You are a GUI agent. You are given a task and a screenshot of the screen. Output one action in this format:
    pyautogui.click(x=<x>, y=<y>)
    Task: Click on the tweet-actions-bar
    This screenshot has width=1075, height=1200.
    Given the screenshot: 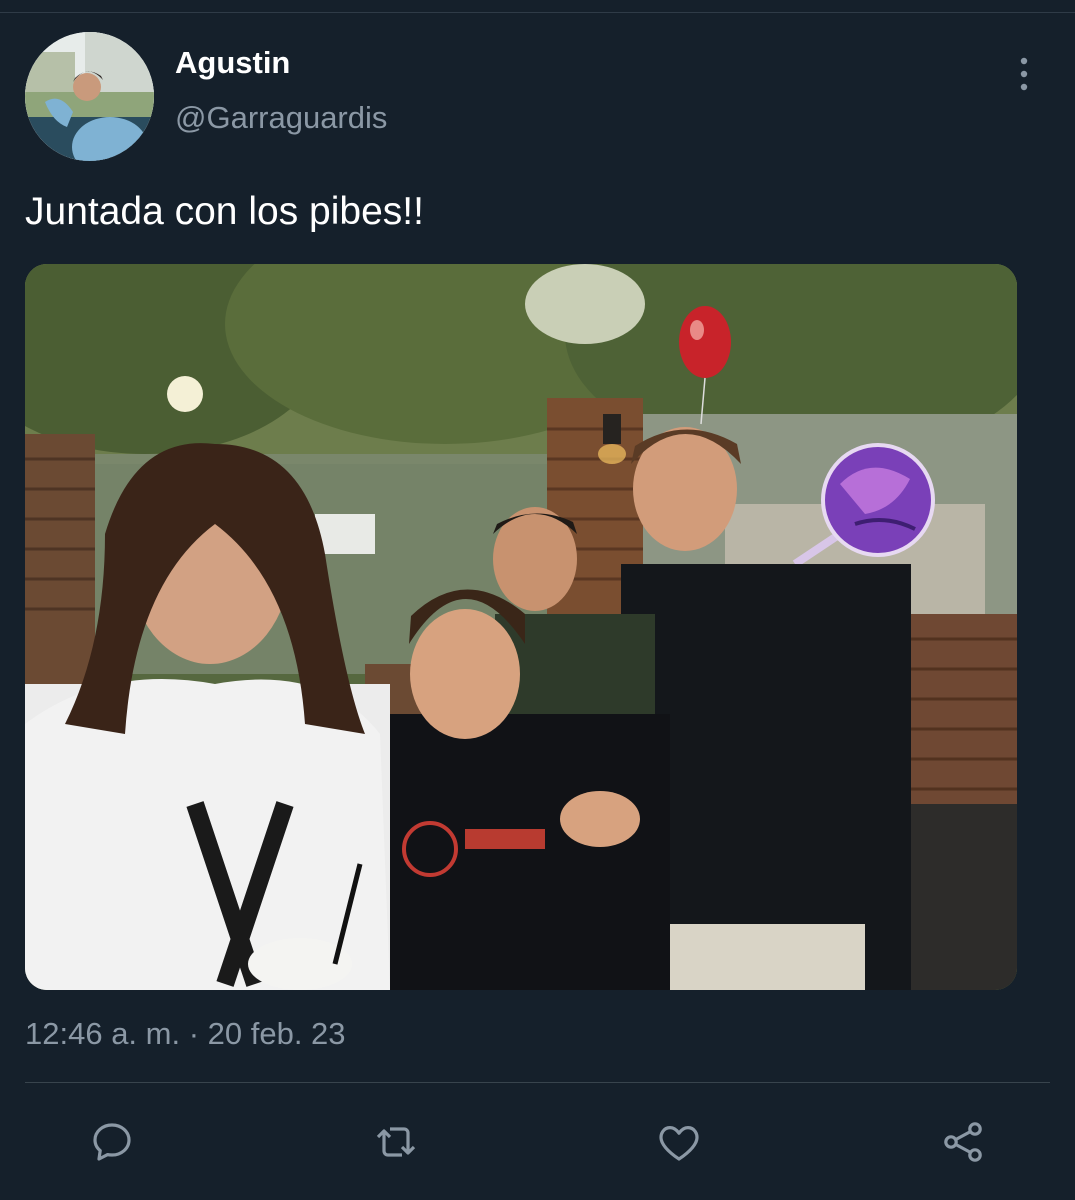 What is the action you would take?
    pyautogui.click(x=537, y=1142)
    